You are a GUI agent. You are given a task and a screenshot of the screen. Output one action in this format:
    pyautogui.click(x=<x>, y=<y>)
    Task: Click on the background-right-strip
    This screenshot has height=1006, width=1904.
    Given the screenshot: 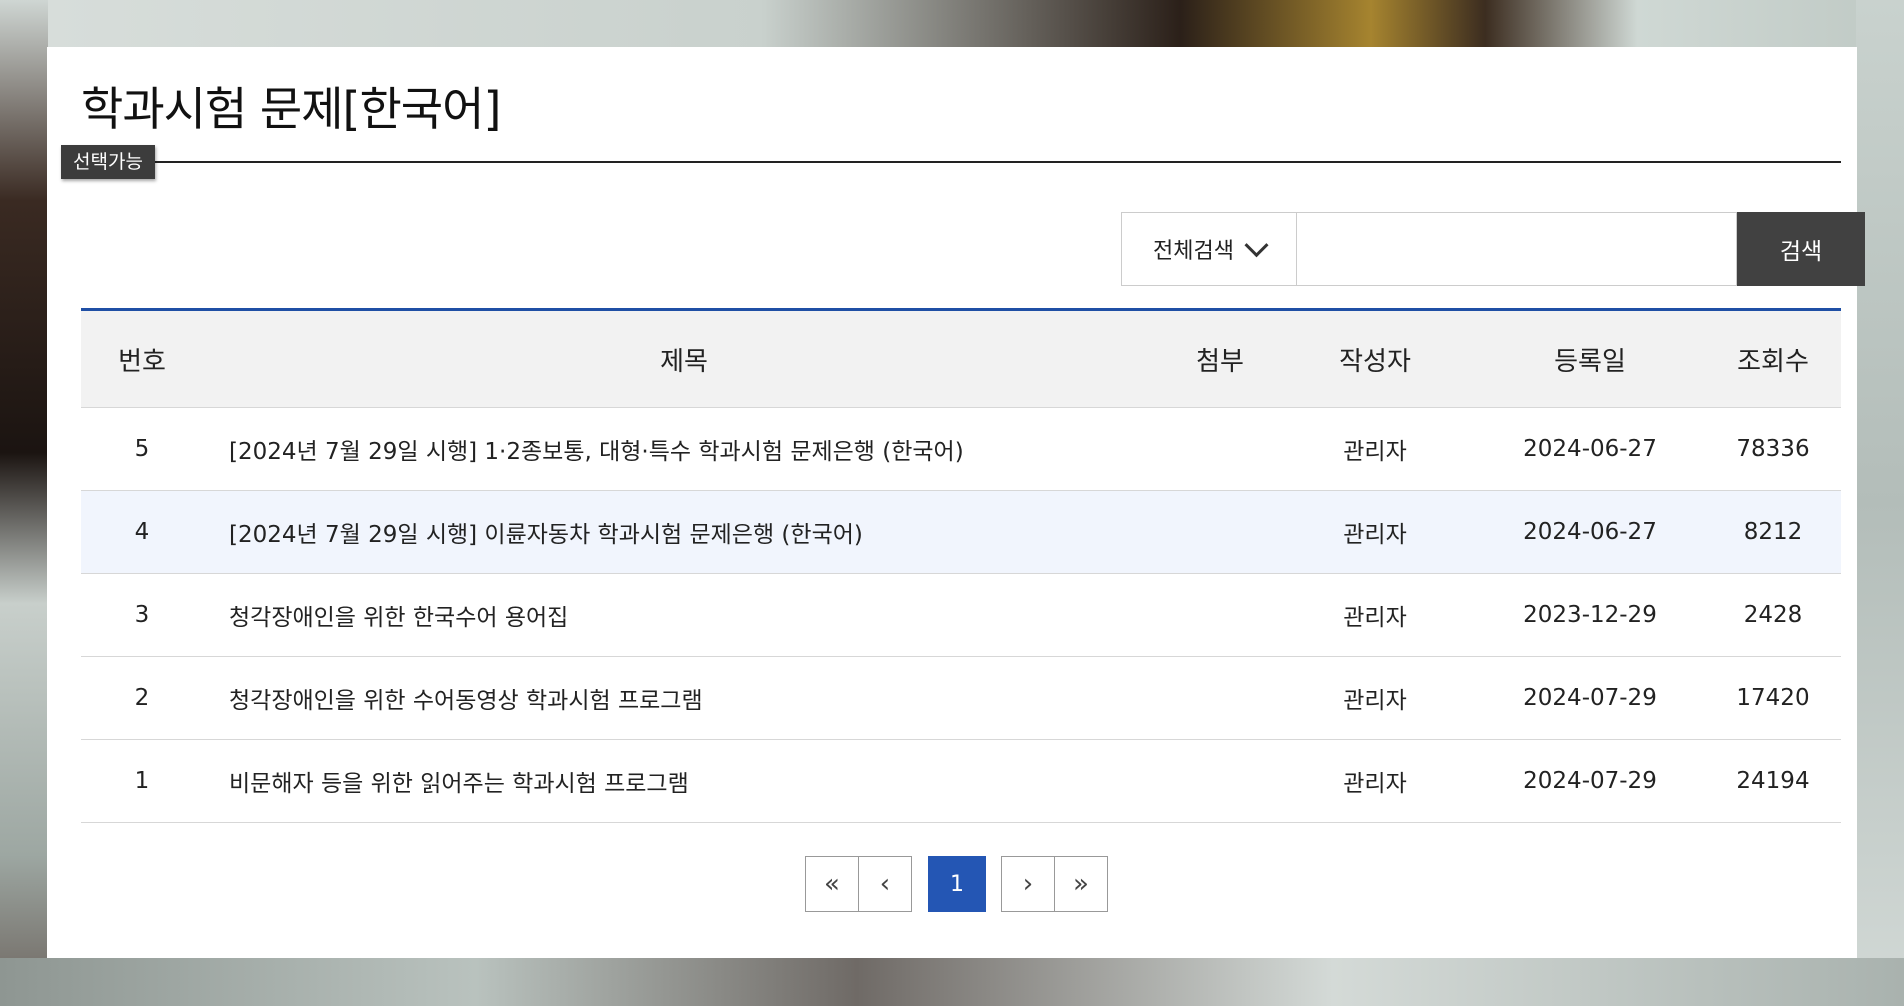 What is the action you would take?
    pyautogui.click(x=1880, y=503)
    